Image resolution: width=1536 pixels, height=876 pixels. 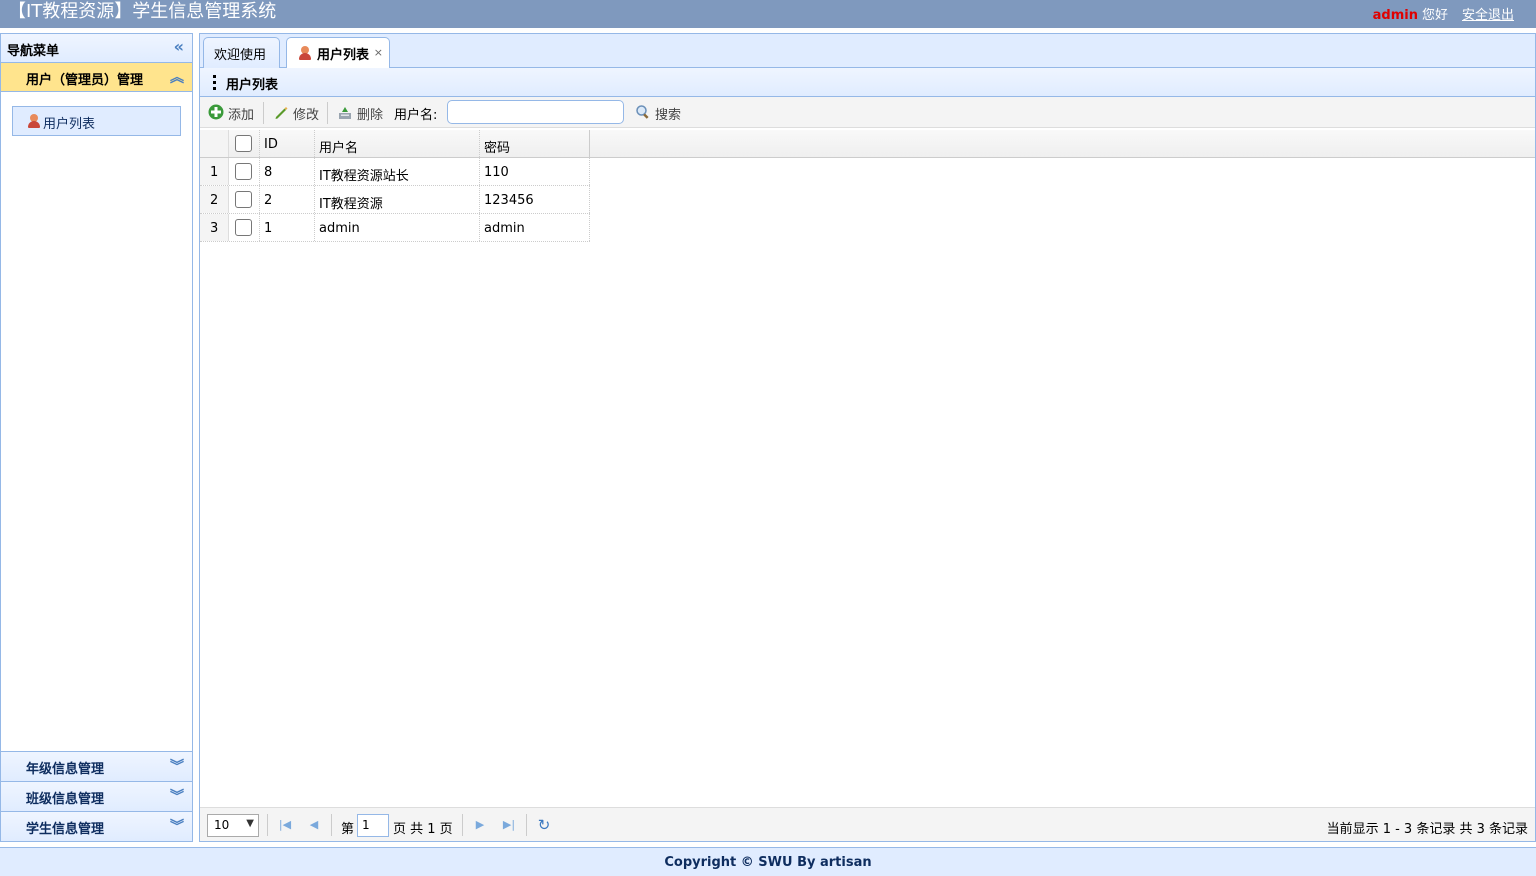 What do you see at coordinates (867, 144) in the screenshot?
I see `table-header: ID 用户名 密码` at bounding box center [867, 144].